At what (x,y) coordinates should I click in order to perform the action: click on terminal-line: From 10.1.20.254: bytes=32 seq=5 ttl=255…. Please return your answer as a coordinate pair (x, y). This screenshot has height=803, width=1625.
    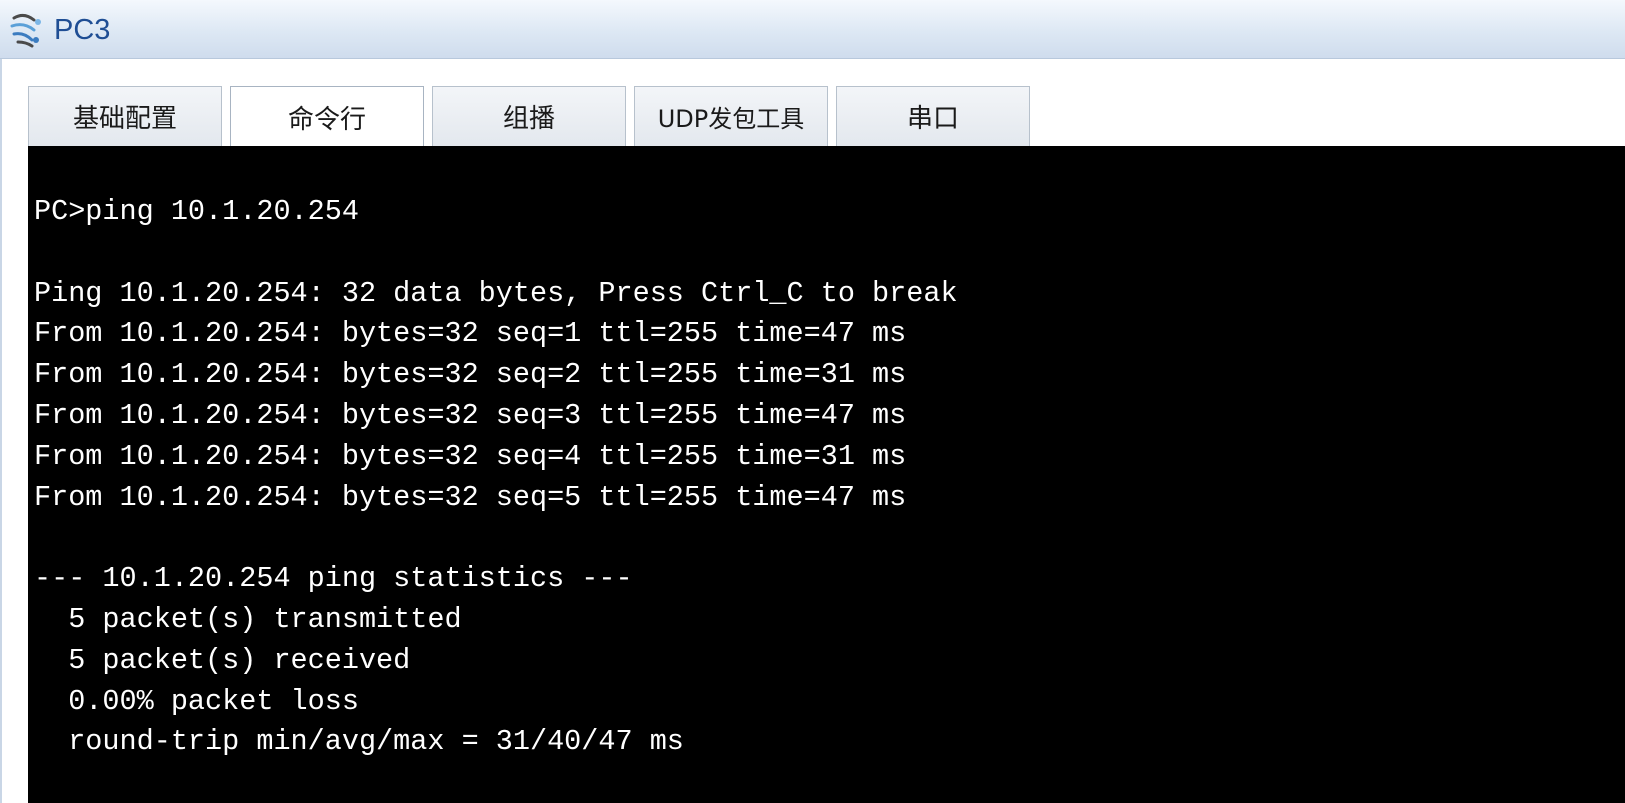
    Looking at the image, I should click on (470, 497).